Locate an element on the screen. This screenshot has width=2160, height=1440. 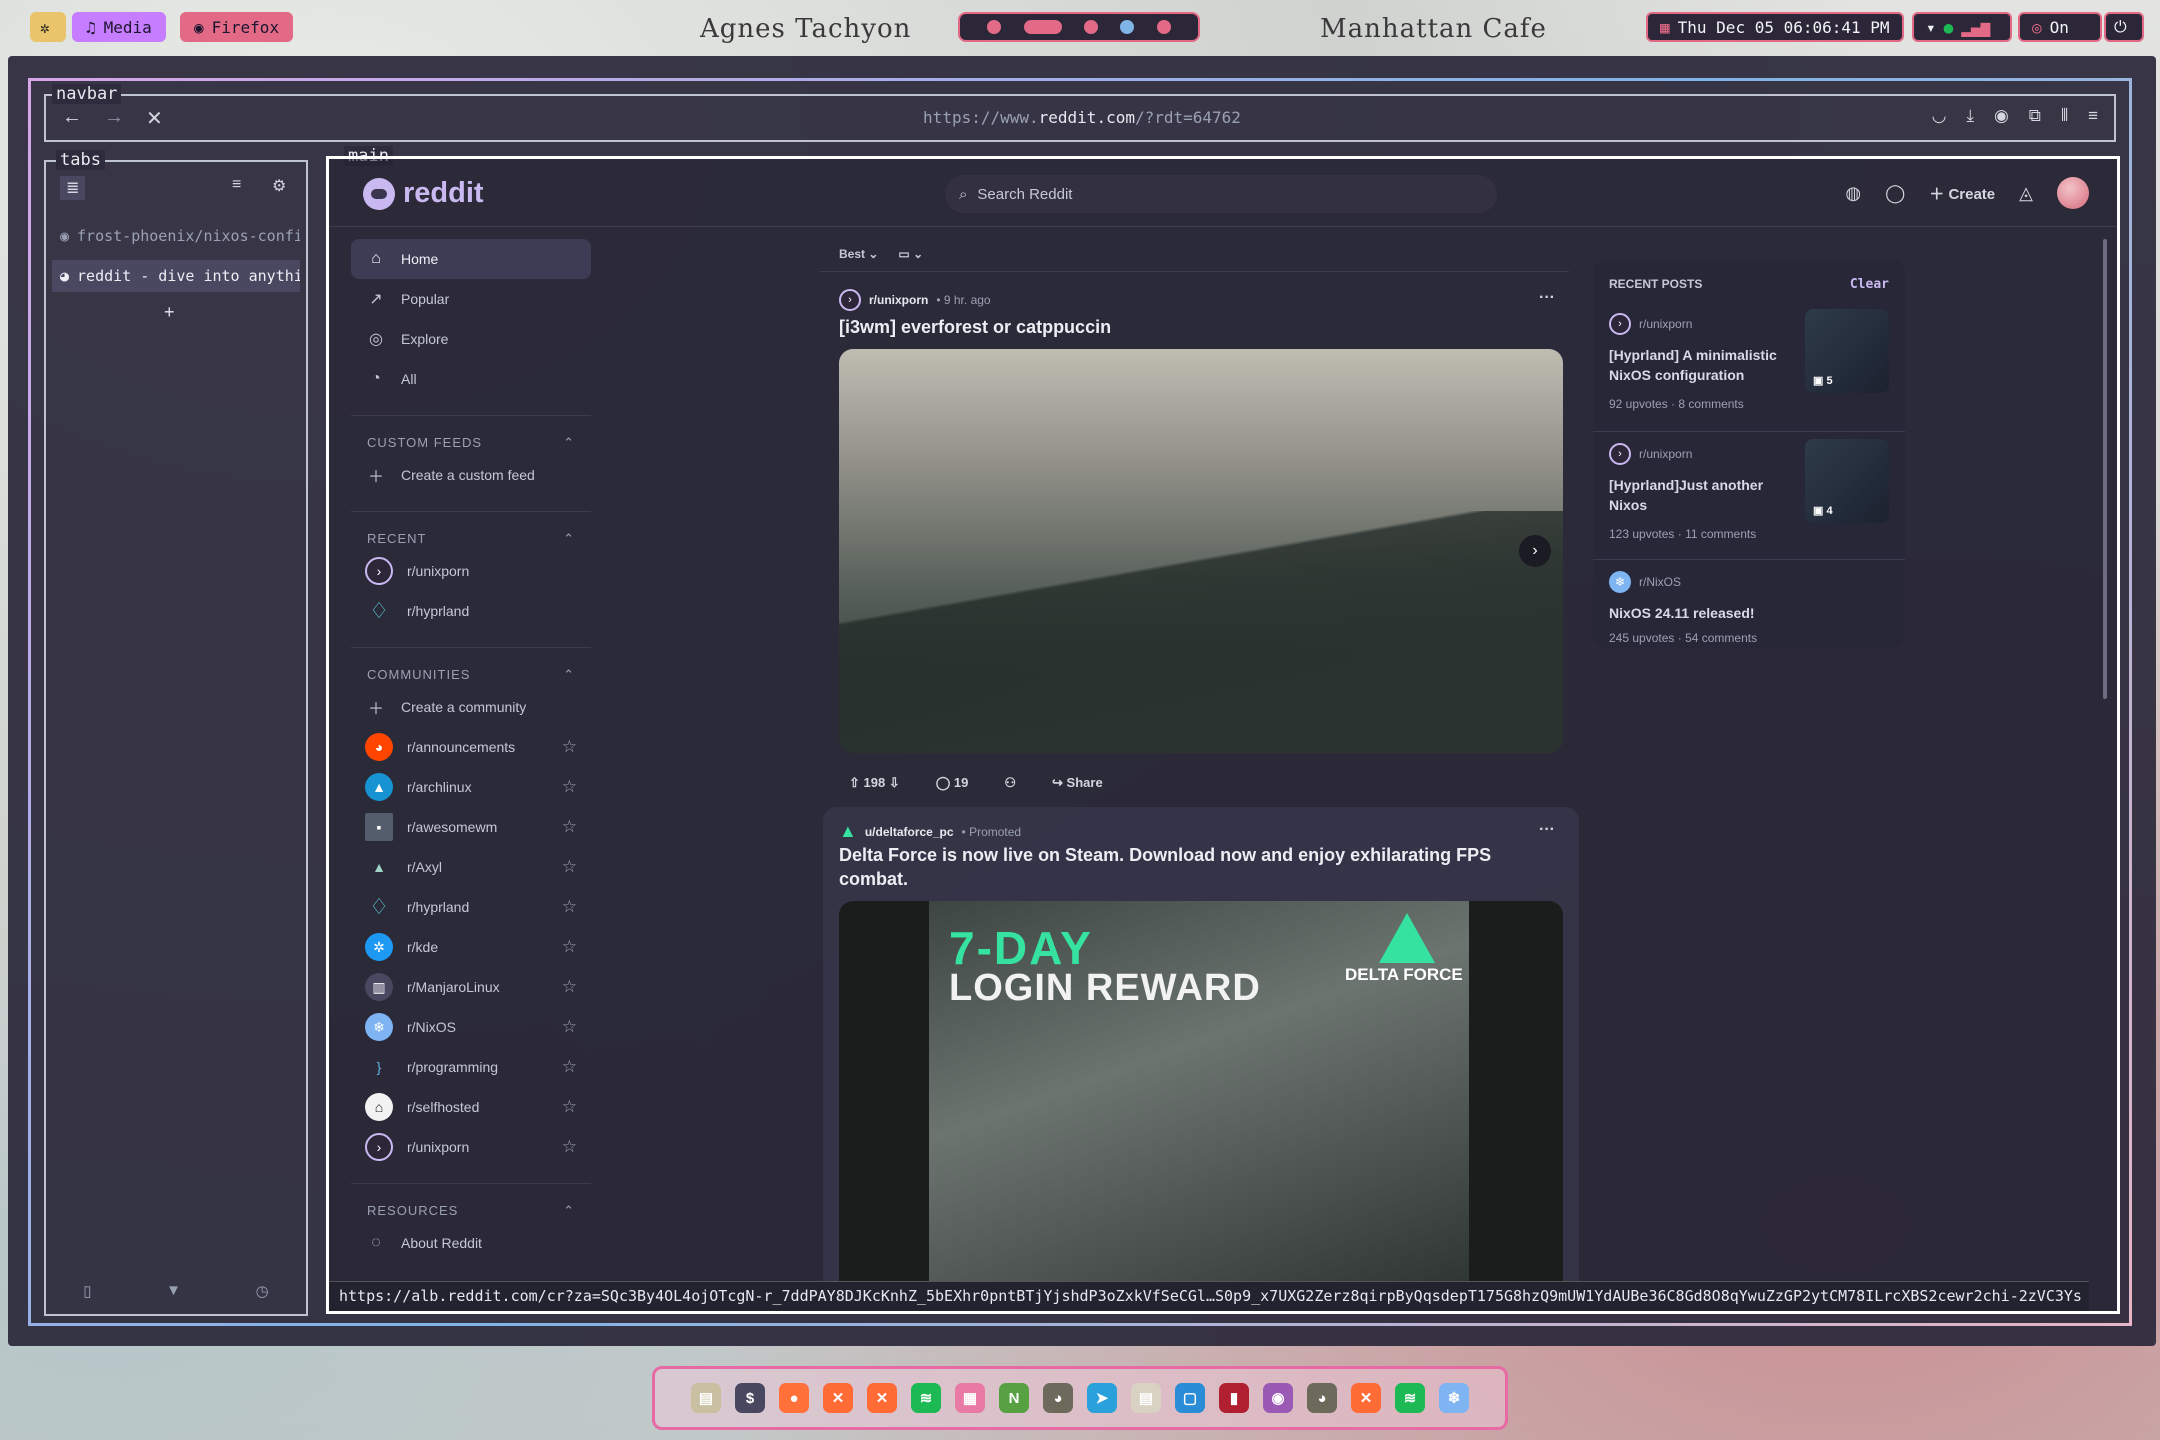
community-item: ▲ r/Axyl ☆ is located at coordinates (471, 867).